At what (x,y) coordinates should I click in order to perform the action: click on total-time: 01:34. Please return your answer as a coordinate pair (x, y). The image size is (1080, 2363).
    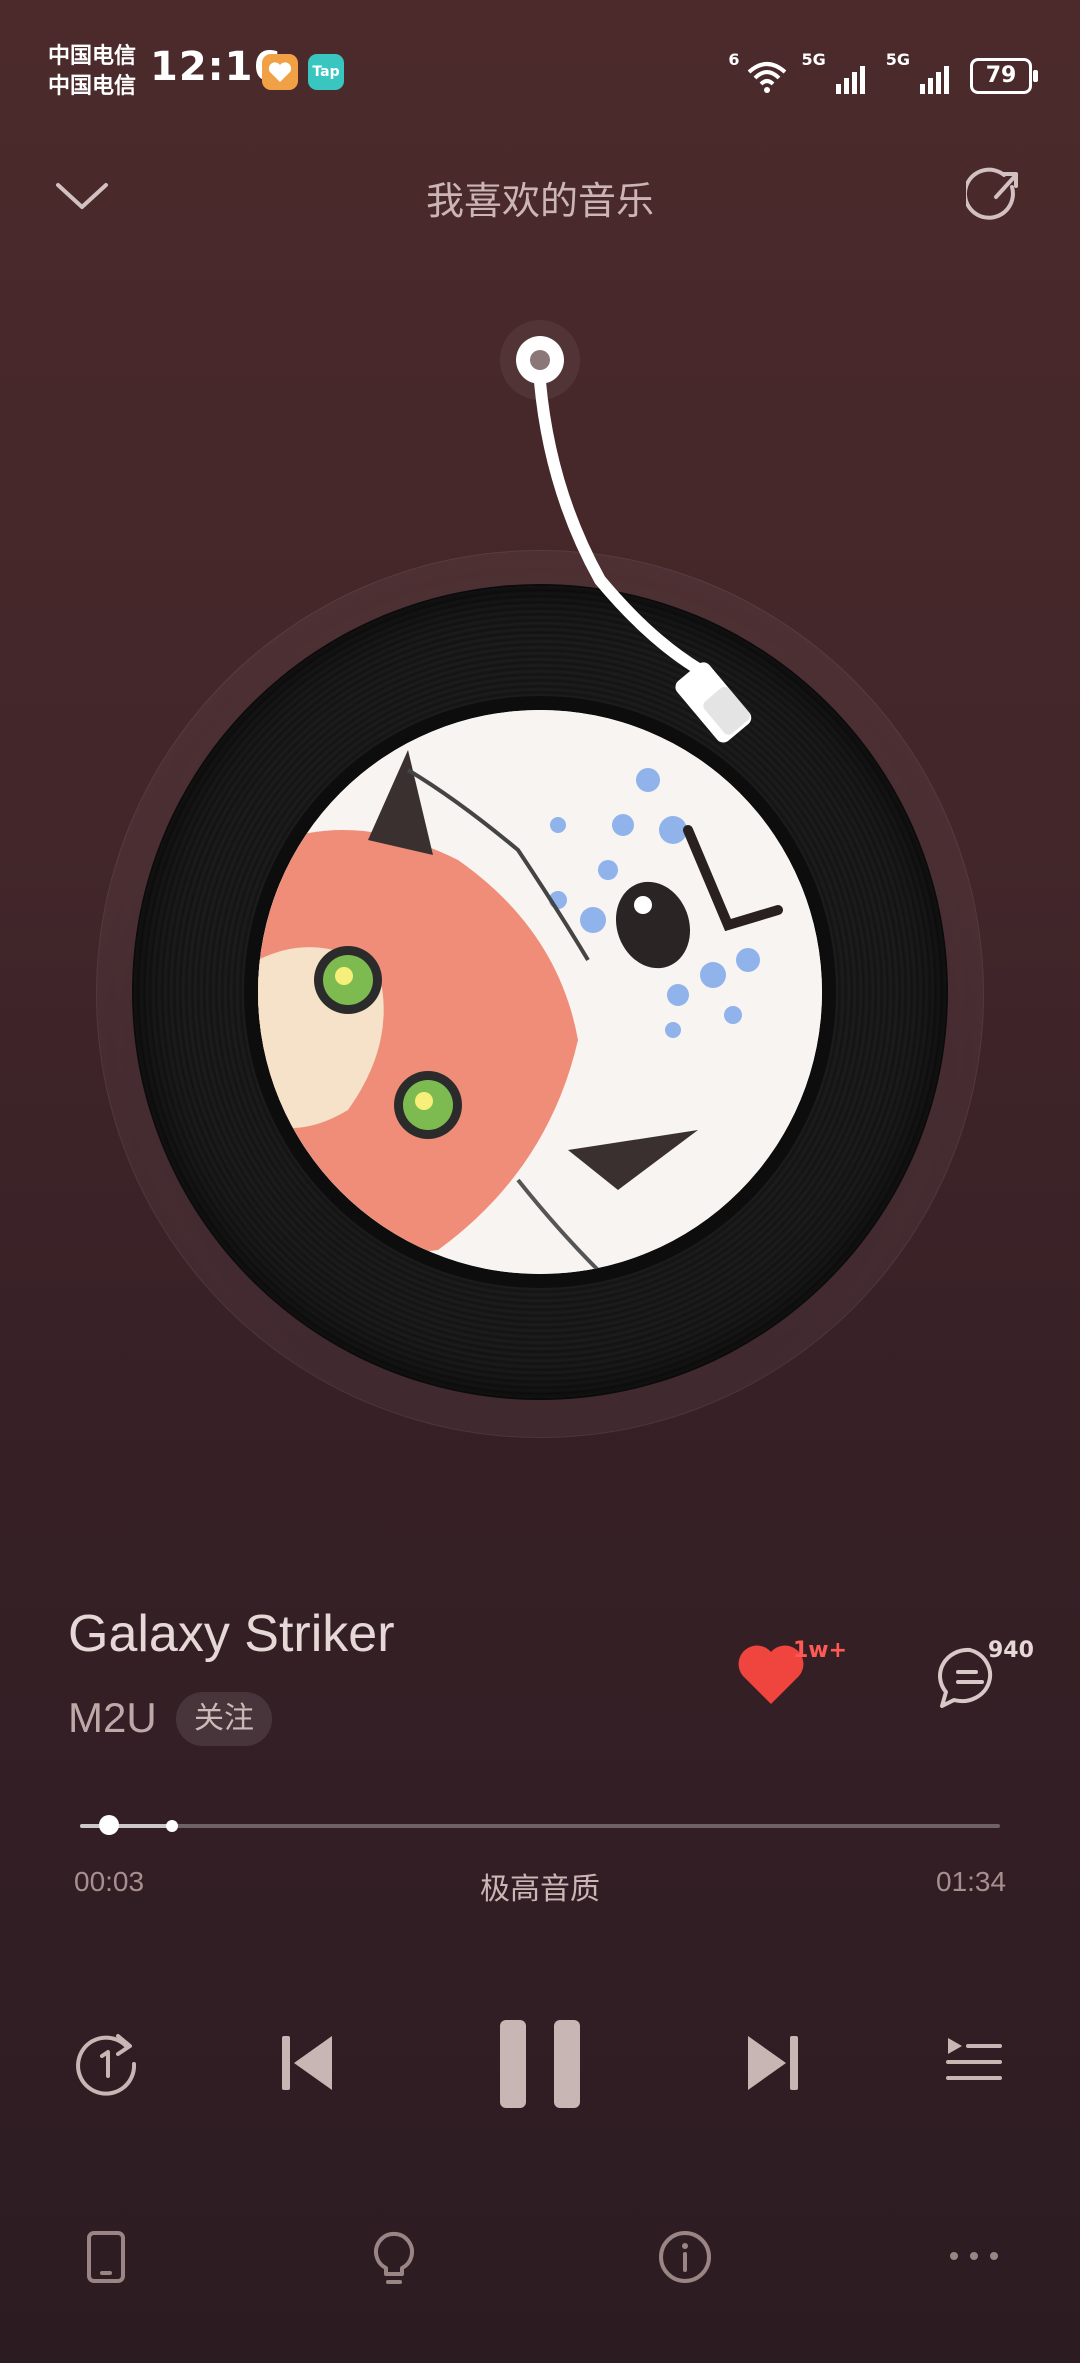
    Looking at the image, I should click on (971, 1881).